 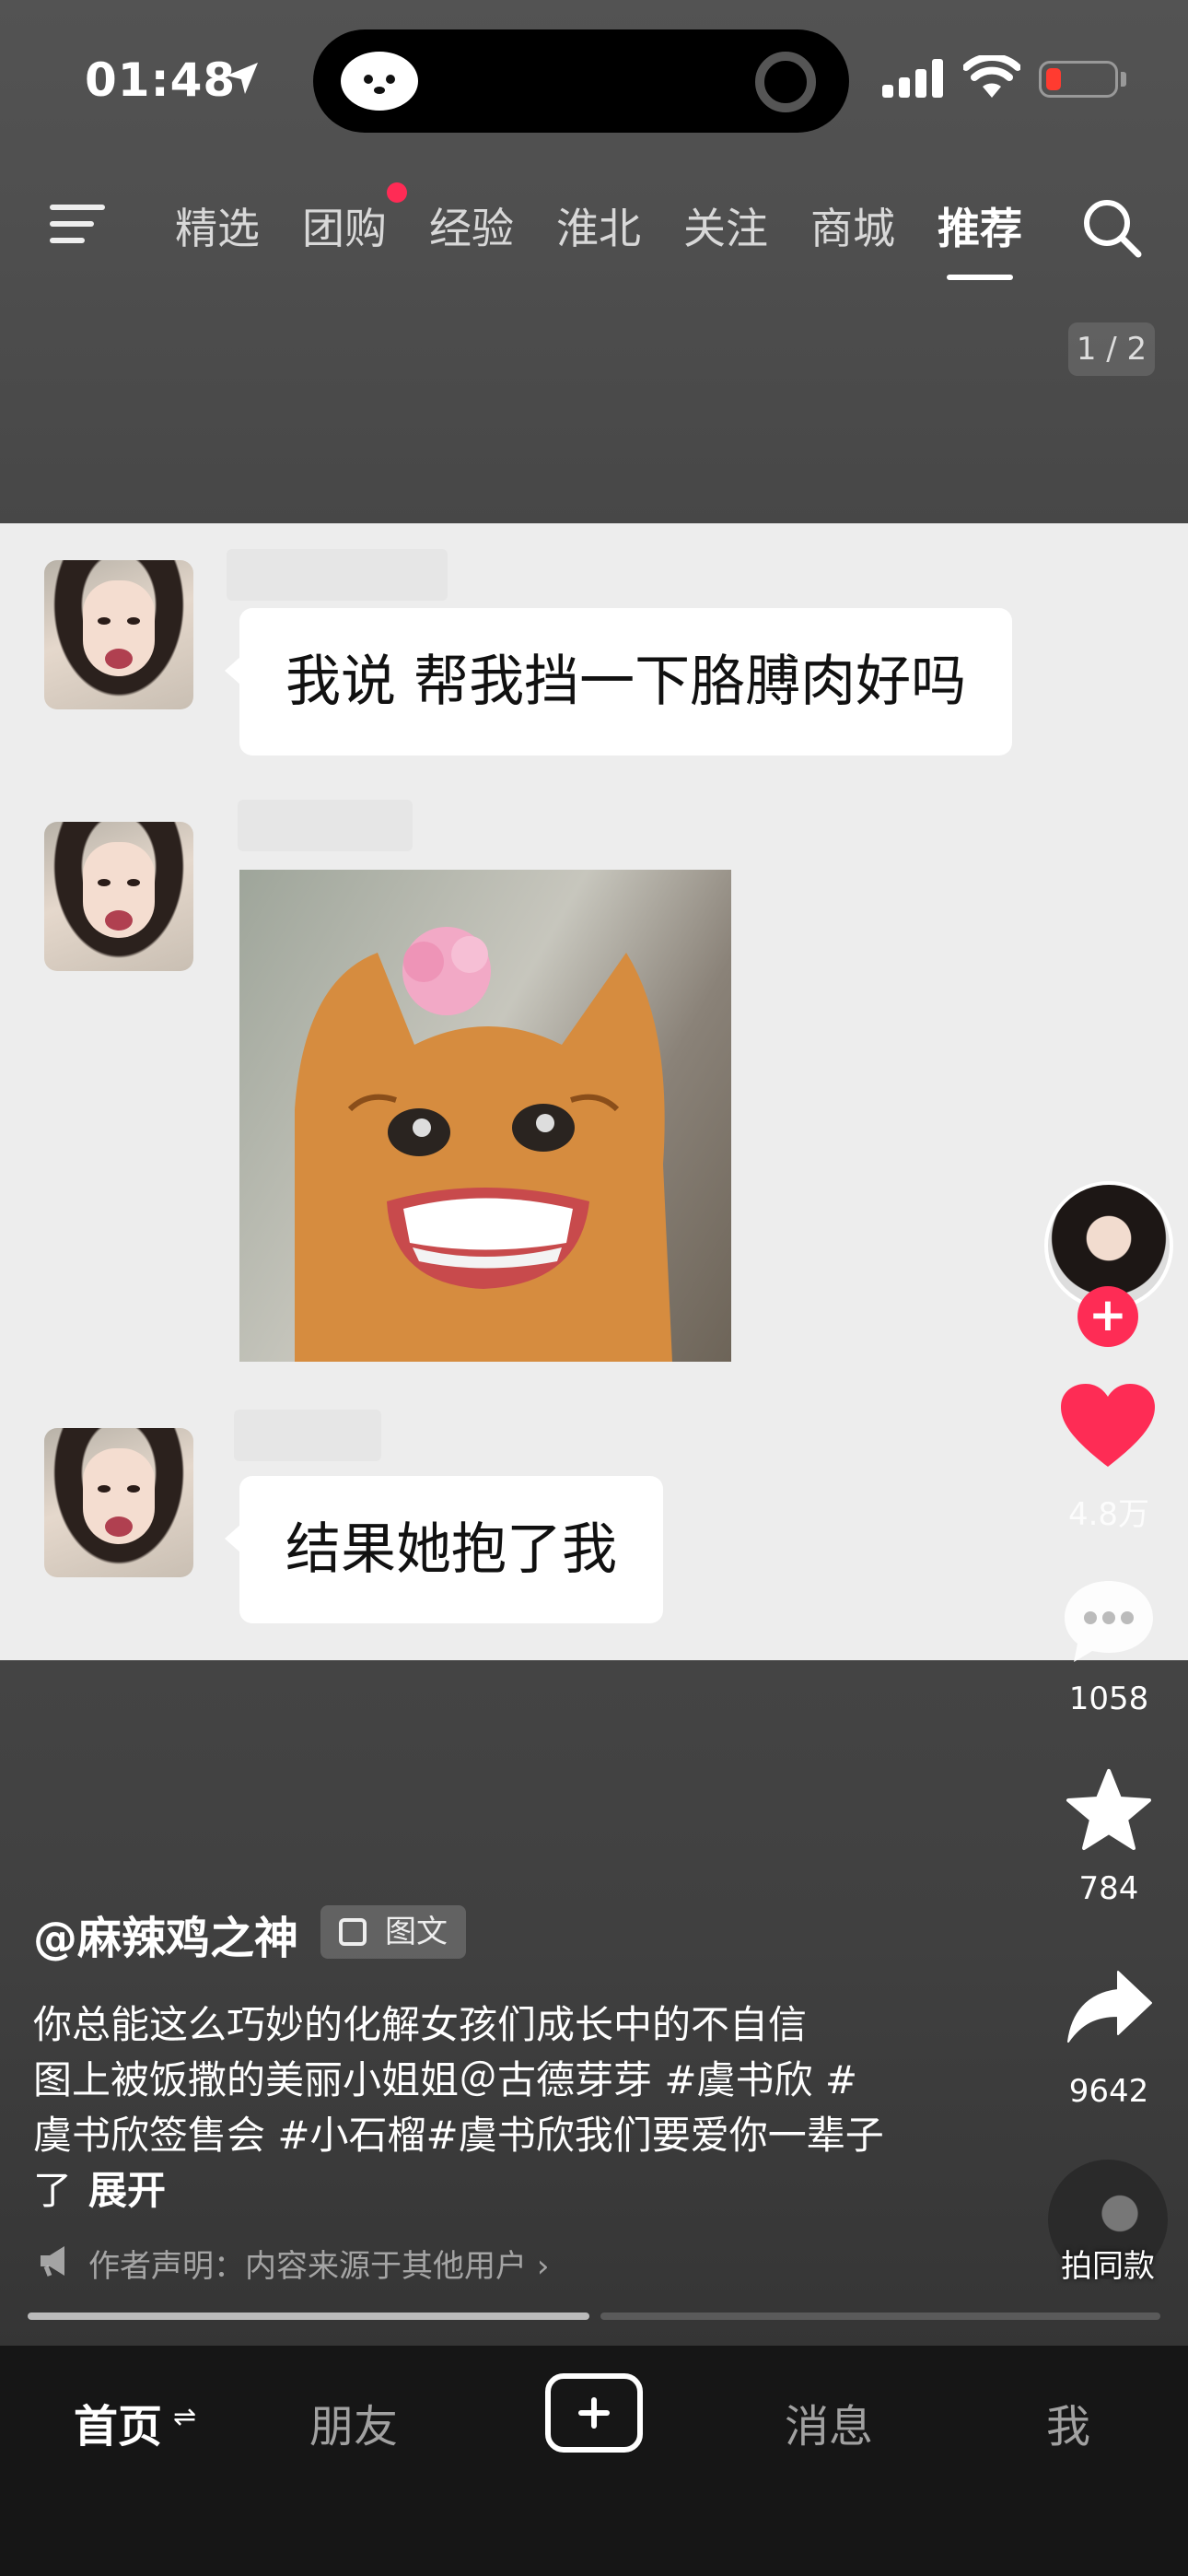 What do you see at coordinates (458, 2135) in the screenshot?
I see `caption-line: 虞书欣签售会 #小石榴#虞书欣我们要爱你一辈子` at bounding box center [458, 2135].